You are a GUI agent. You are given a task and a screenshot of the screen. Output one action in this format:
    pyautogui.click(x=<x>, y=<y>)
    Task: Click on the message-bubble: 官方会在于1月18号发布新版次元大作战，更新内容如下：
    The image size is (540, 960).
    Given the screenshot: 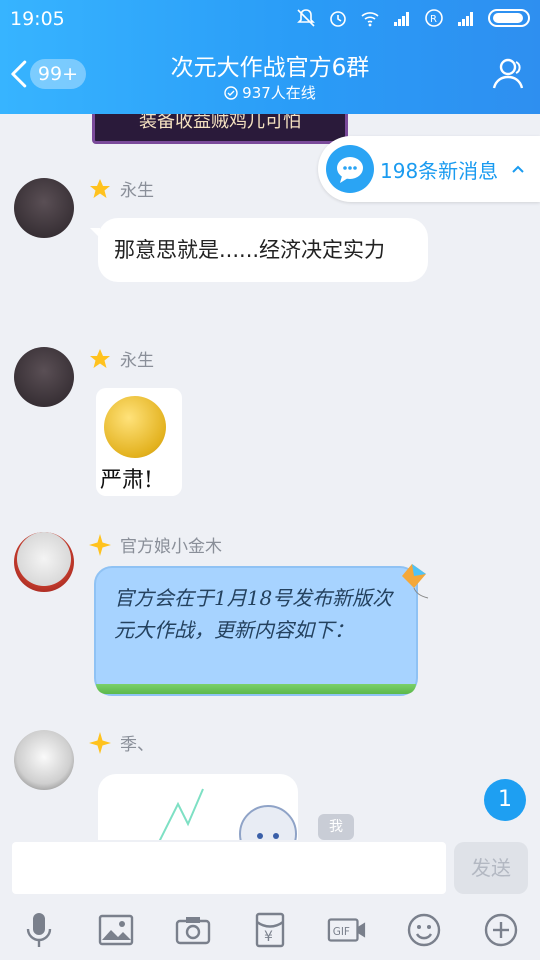 What is the action you would take?
    pyautogui.click(x=256, y=631)
    